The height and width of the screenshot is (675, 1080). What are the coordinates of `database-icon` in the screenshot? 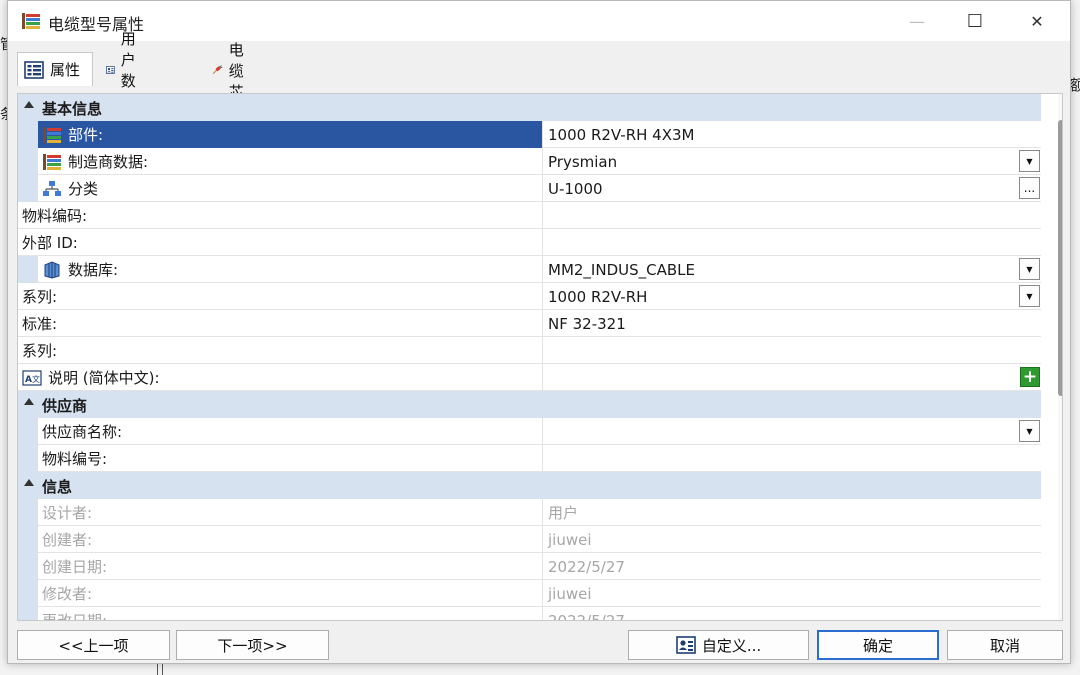 It's located at (52, 269).